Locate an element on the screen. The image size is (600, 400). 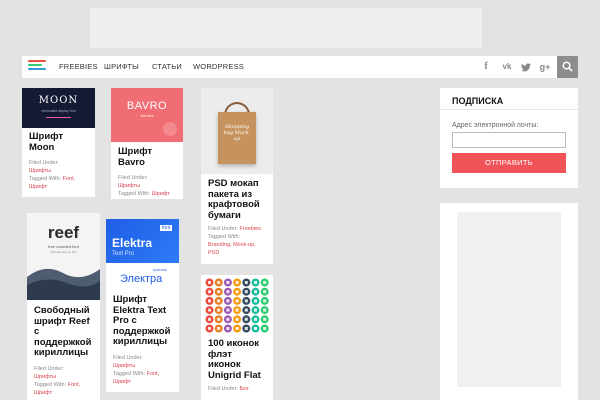
email-input is located at coordinates (509, 140).